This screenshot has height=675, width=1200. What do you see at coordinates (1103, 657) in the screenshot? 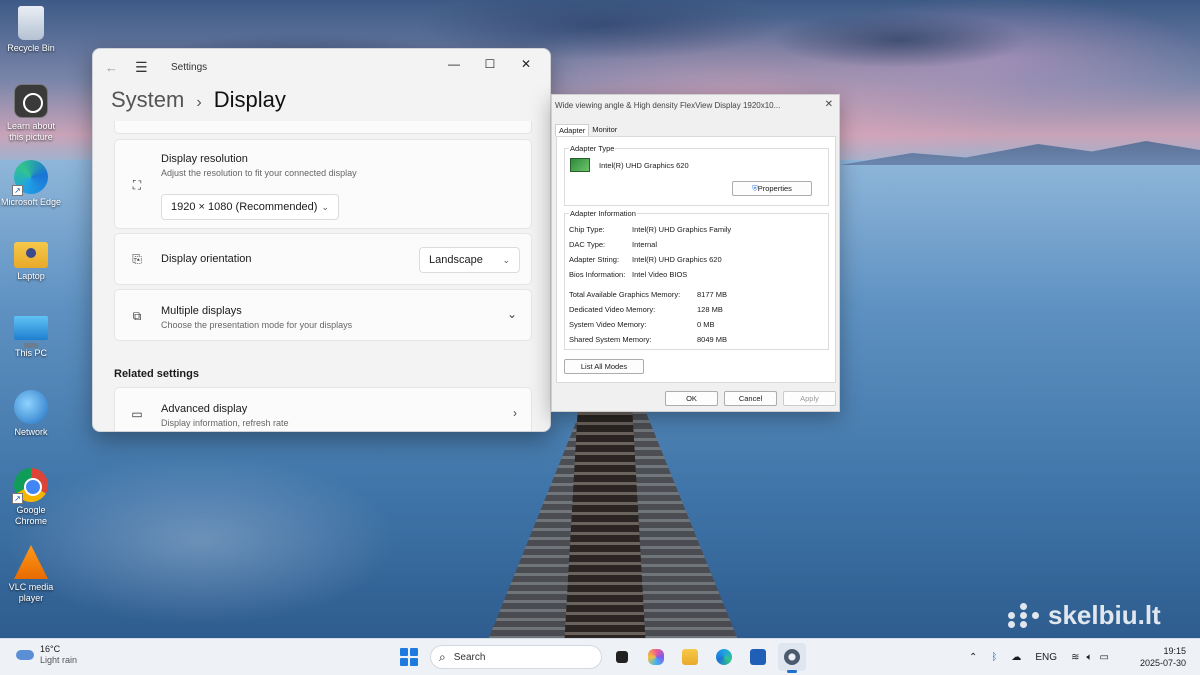
I see `battery-icon: ▭` at bounding box center [1103, 657].